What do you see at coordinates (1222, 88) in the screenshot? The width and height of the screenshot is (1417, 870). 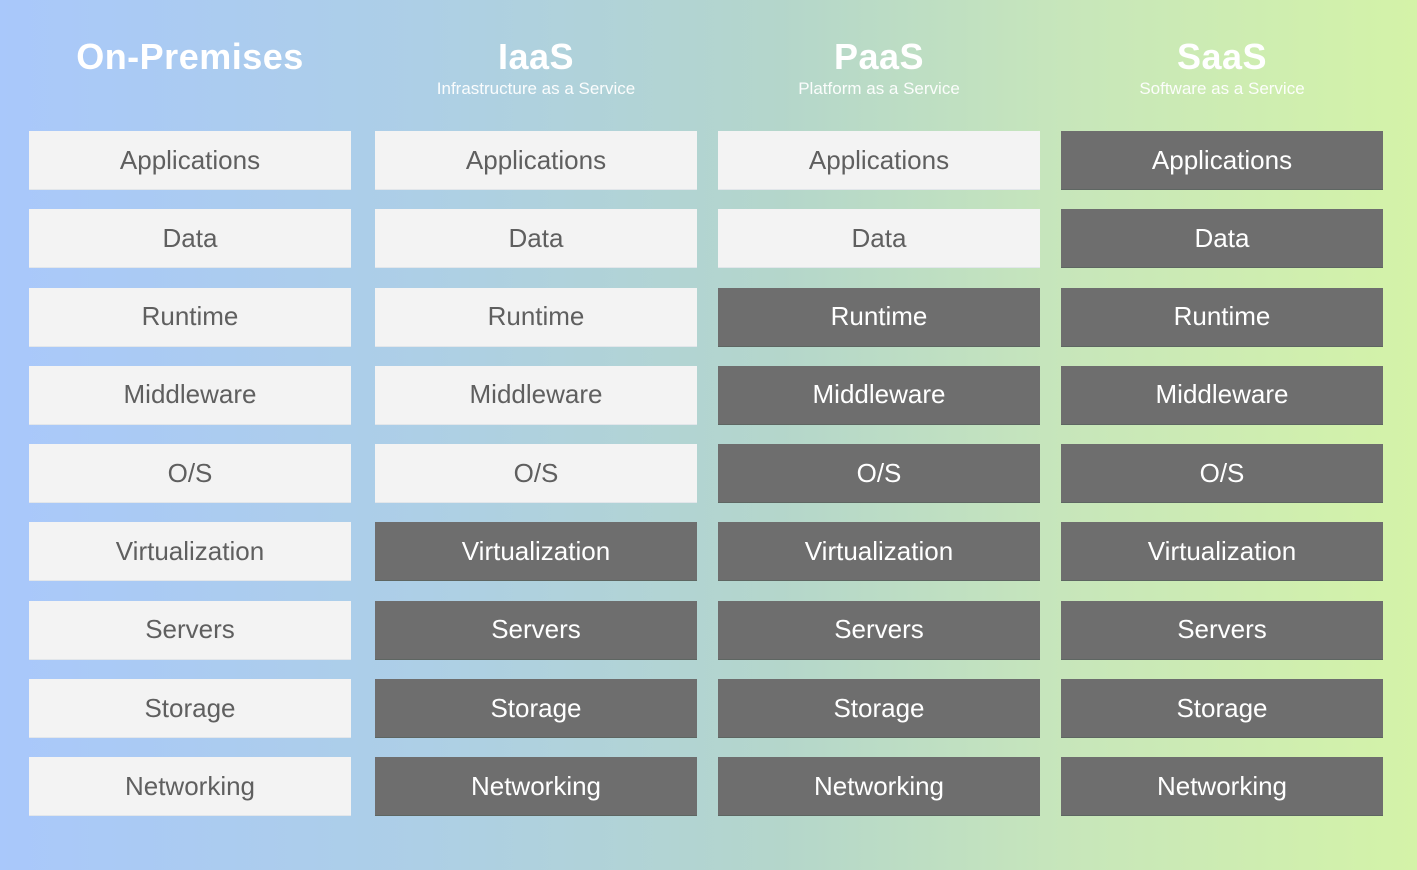 I see `column-subtitle: Software as a Service` at bounding box center [1222, 88].